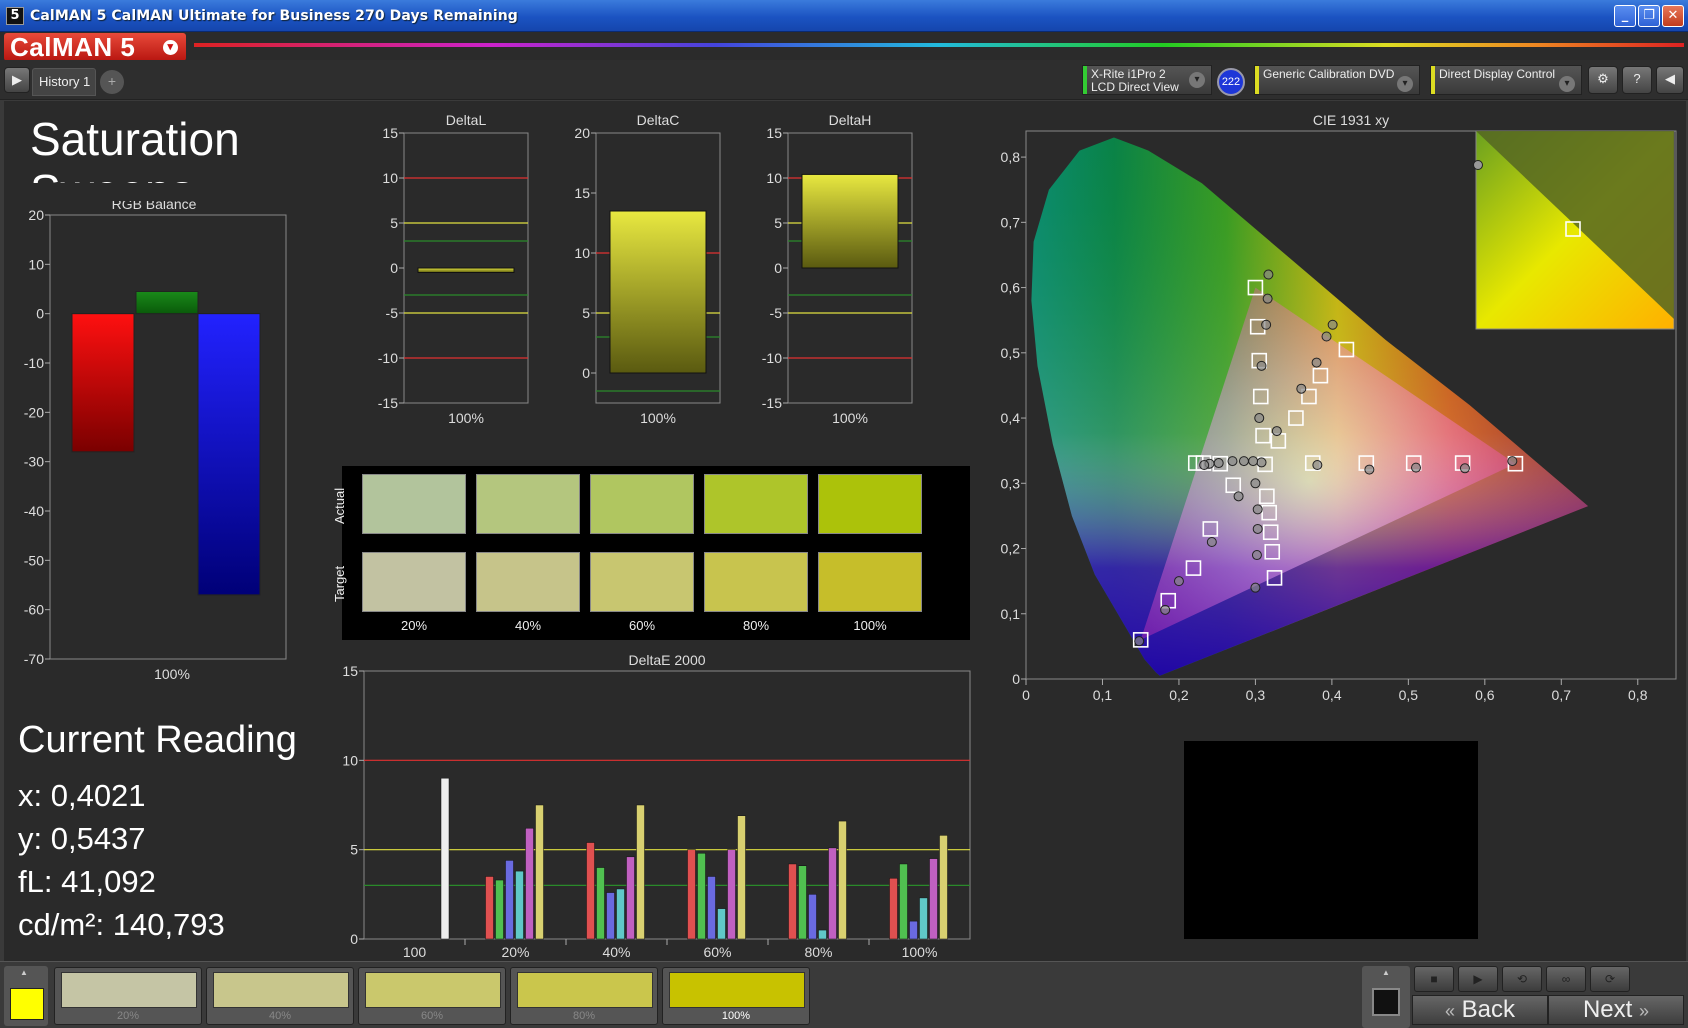 This screenshot has height=1028, width=1688. Describe the element at coordinates (1179, 695) in the screenshot. I see `x-tick-label: 0,2` at that location.